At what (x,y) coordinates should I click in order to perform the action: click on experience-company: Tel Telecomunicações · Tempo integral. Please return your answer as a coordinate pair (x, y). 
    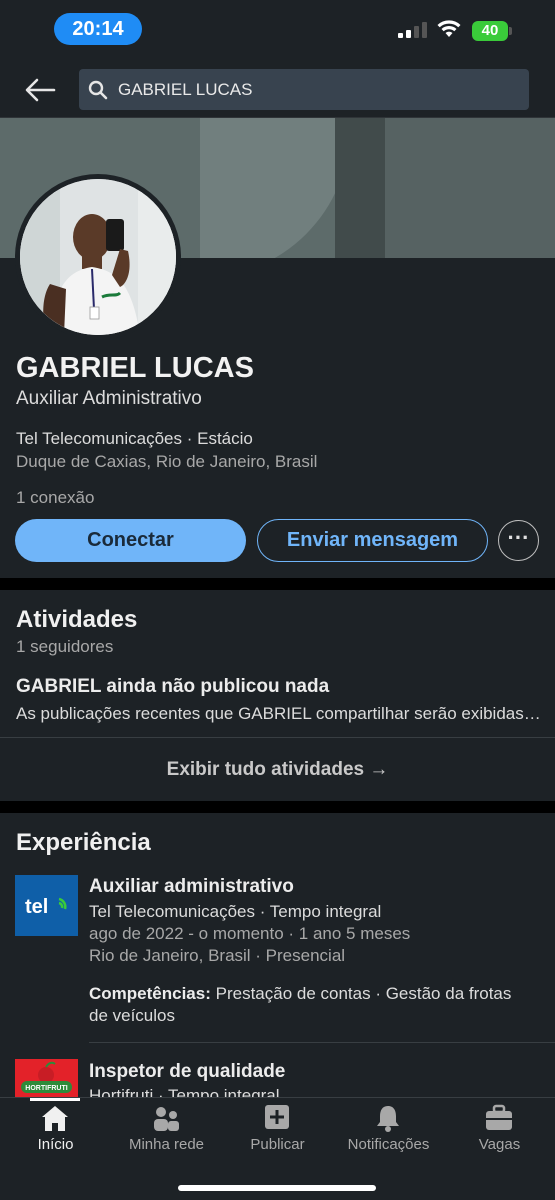
    Looking at the image, I should click on (235, 911).